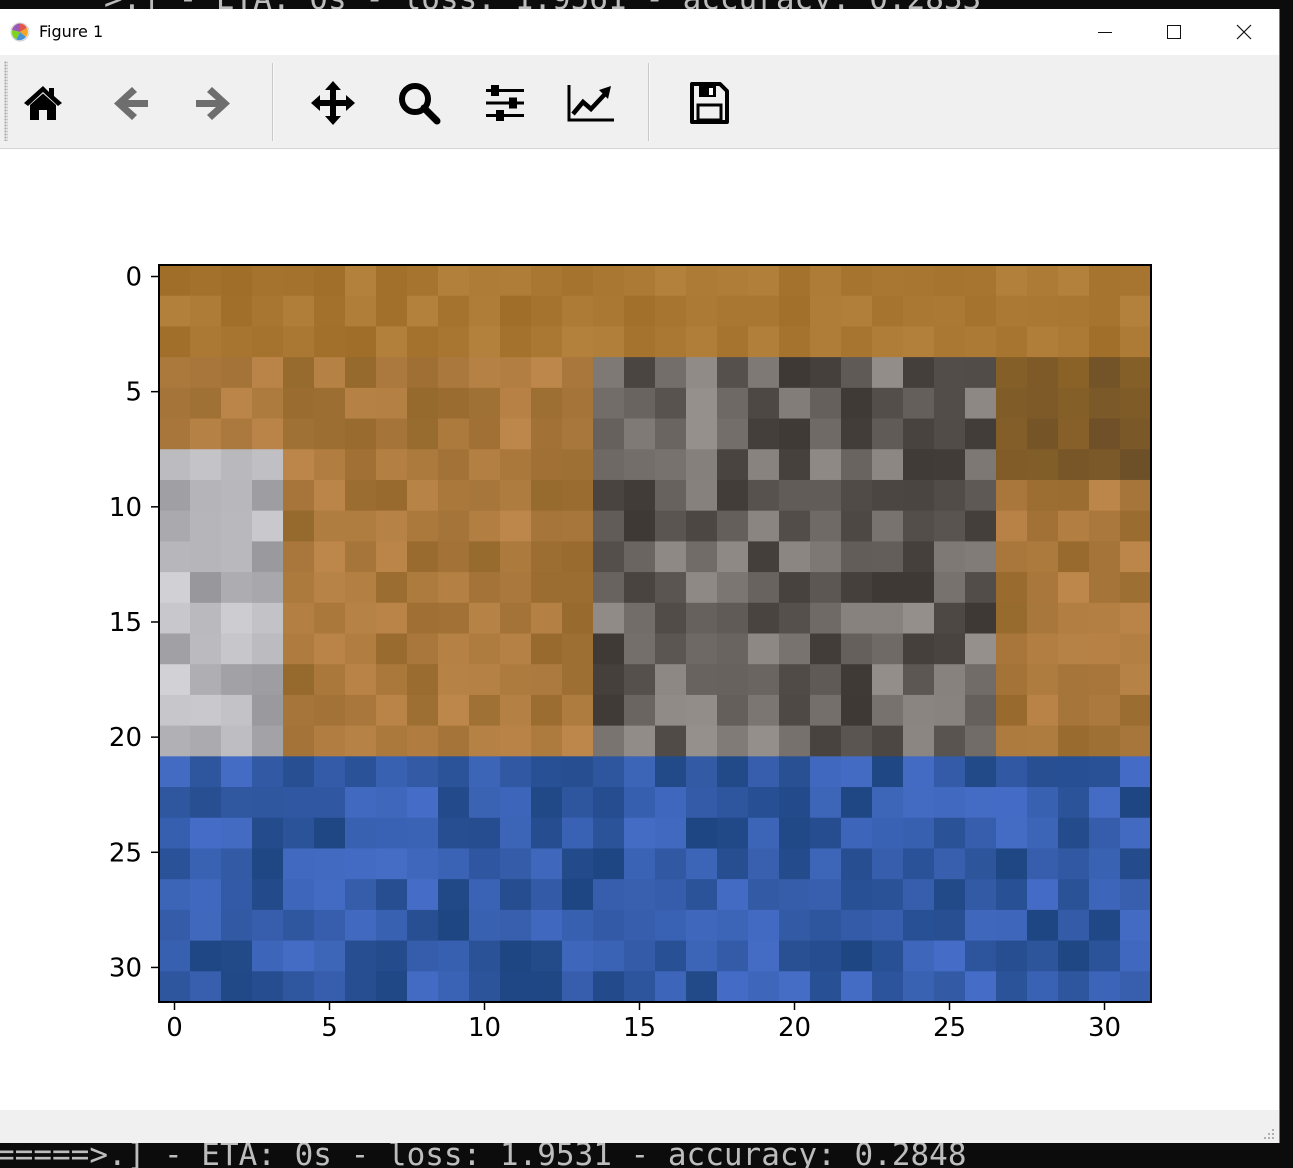  Describe the element at coordinates (1105, 32) in the screenshot. I see `minimize-button` at that location.